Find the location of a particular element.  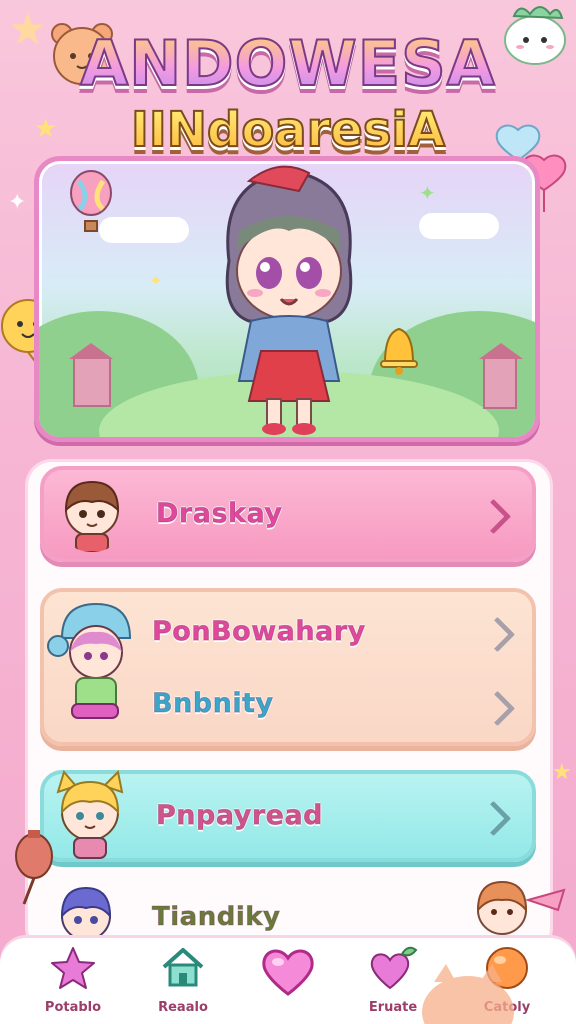

home-icon is located at coordinates (183, 968).